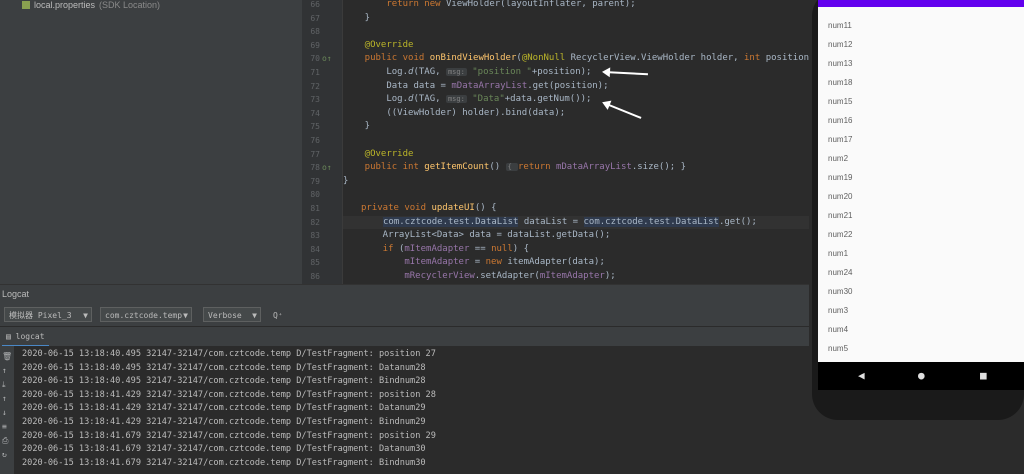 The width and height of the screenshot is (1024, 474). I want to click on list-item: num15, so click(840, 101).